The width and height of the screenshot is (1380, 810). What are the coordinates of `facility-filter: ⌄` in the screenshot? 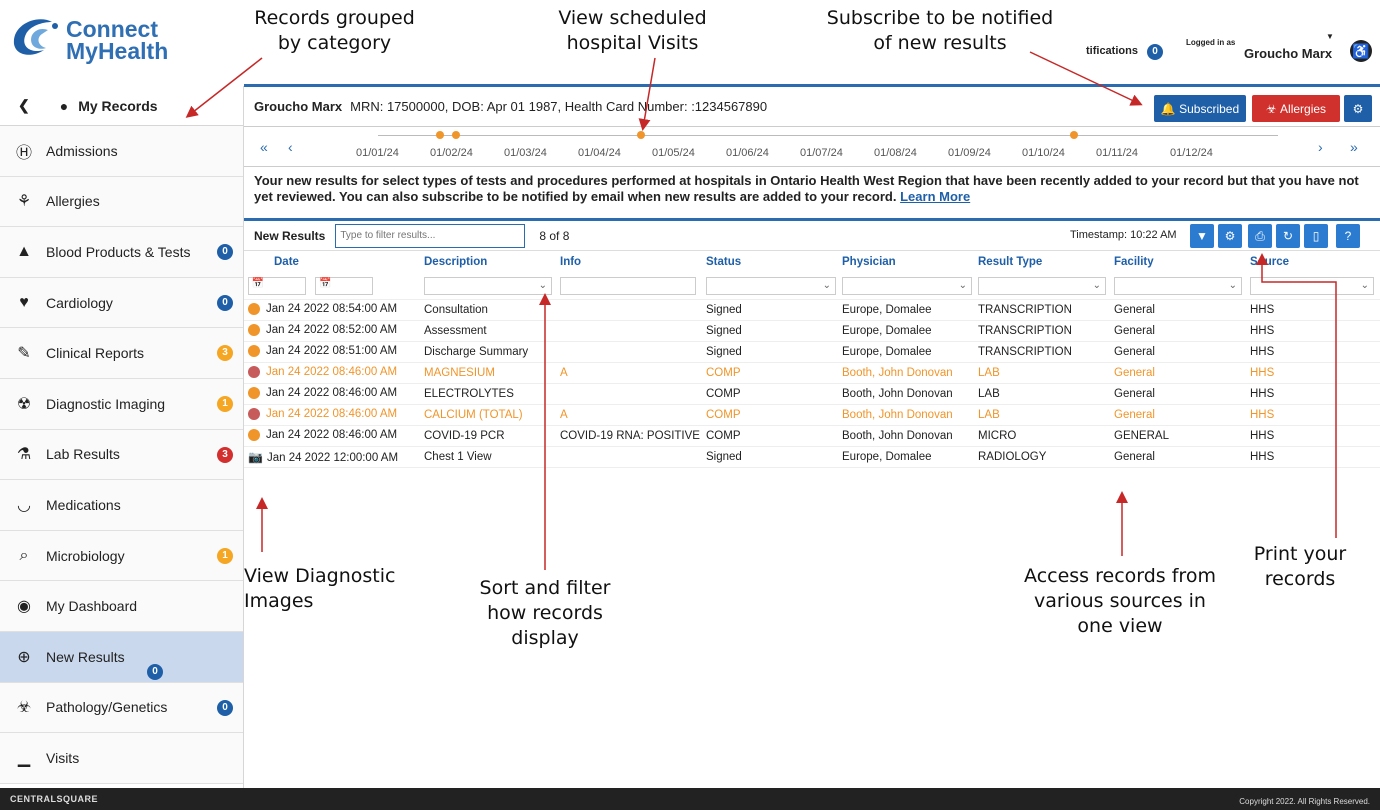 It's located at (1178, 285).